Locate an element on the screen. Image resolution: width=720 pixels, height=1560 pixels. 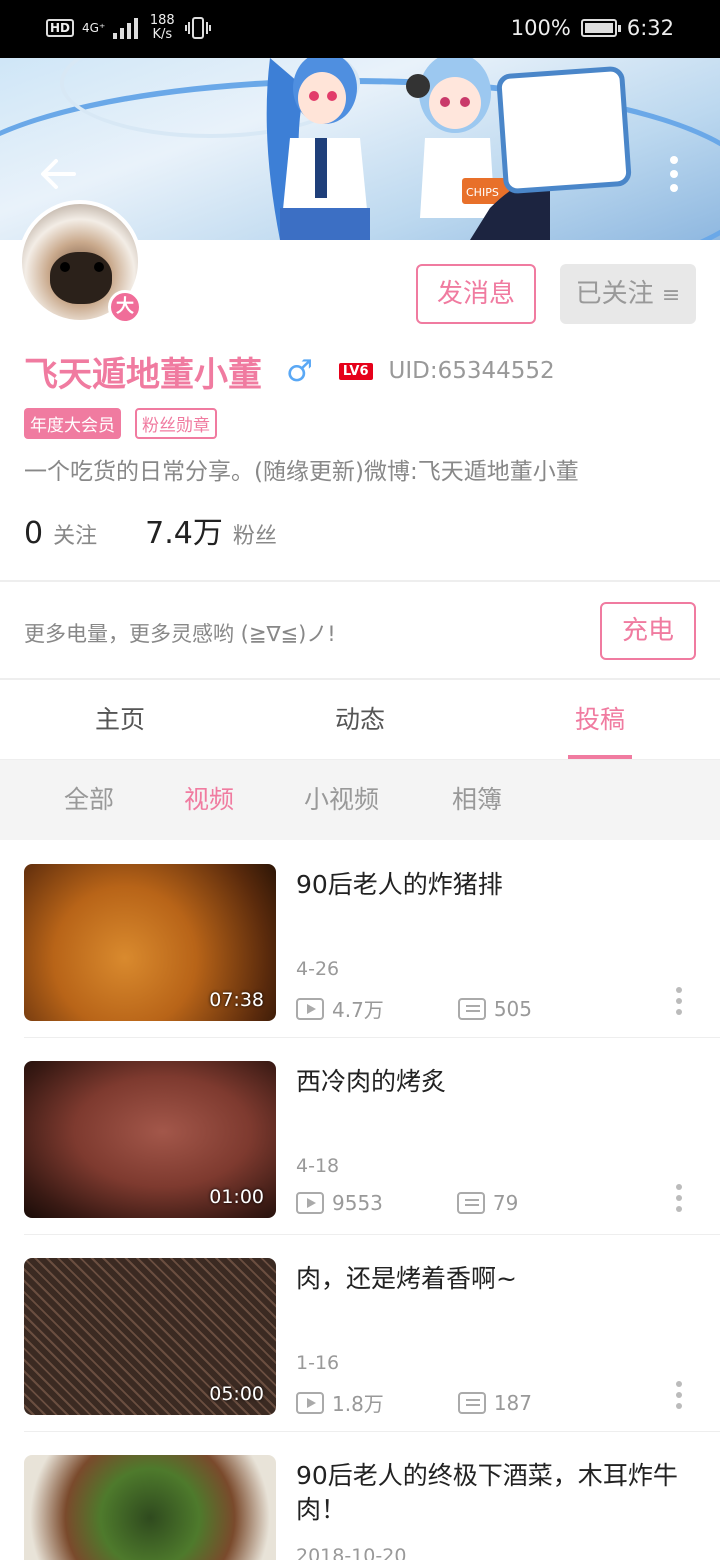
charge-prompt: 更多电量，更多灵感哟 (≧∇≦)ノ! is located at coordinates (180, 634).